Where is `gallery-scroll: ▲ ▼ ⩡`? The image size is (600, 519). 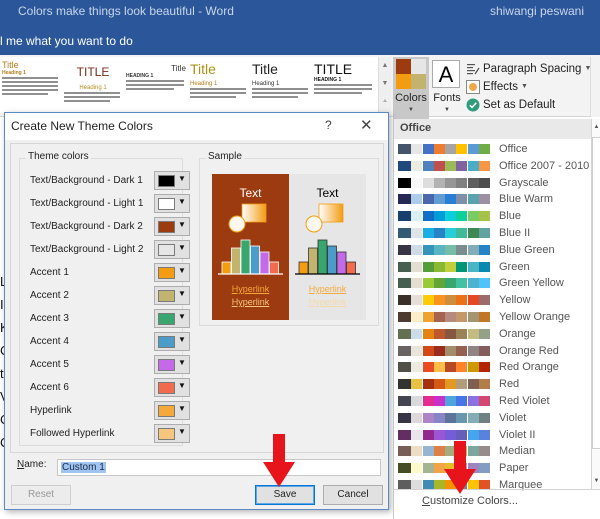
gallery-scroll: ▲ ▼ ⩡ is located at coordinates (384, 85).